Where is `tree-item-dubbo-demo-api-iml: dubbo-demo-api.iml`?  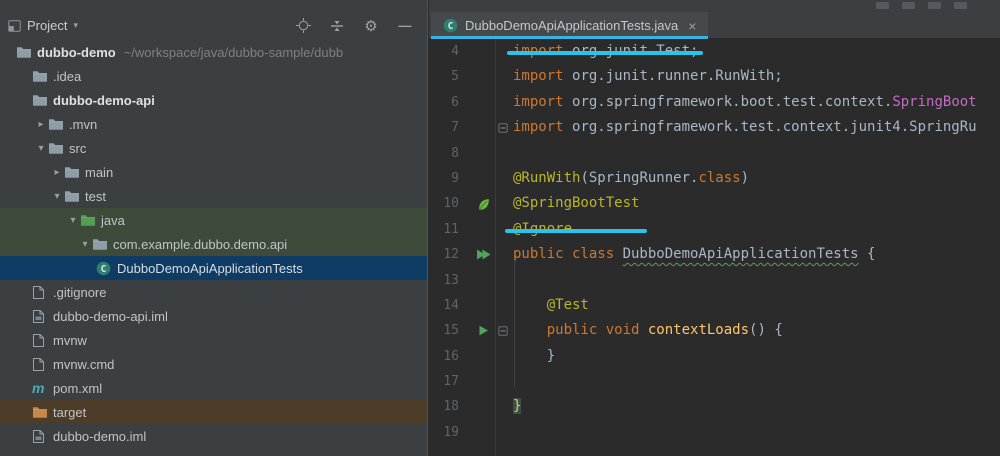
tree-item-dubbo-demo-api-iml: dubbo-demo-api.iml is located at coordinates (213, 316).